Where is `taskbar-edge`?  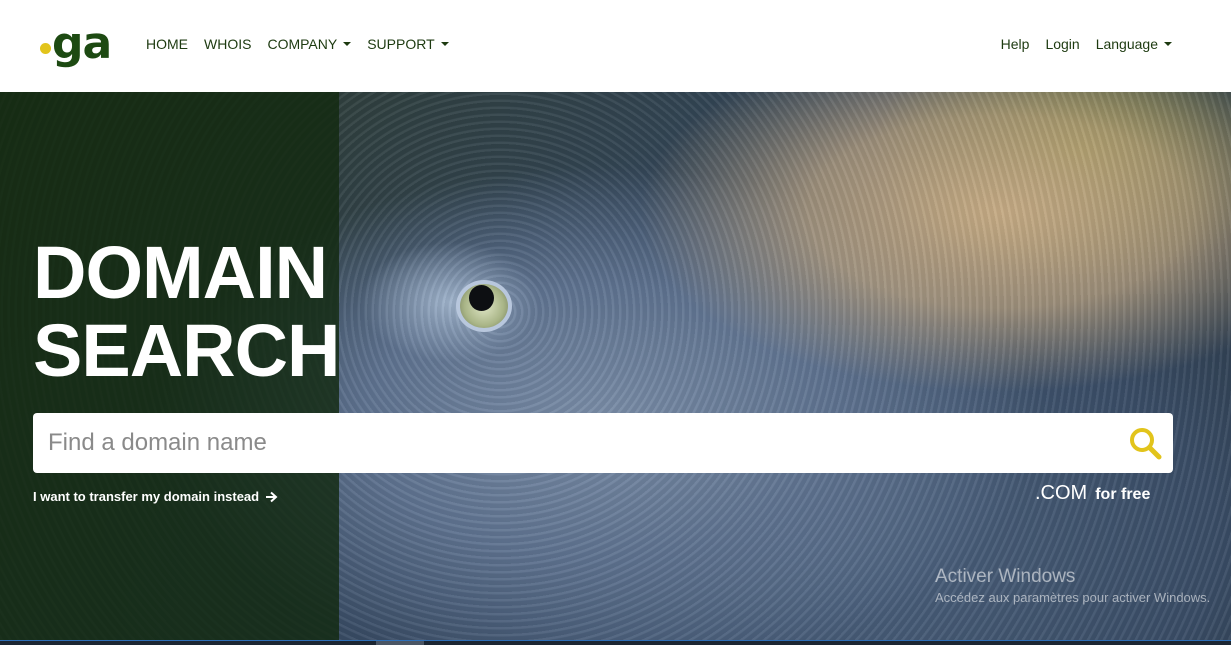
taskbar-edge is located at coordinates (615, 642).